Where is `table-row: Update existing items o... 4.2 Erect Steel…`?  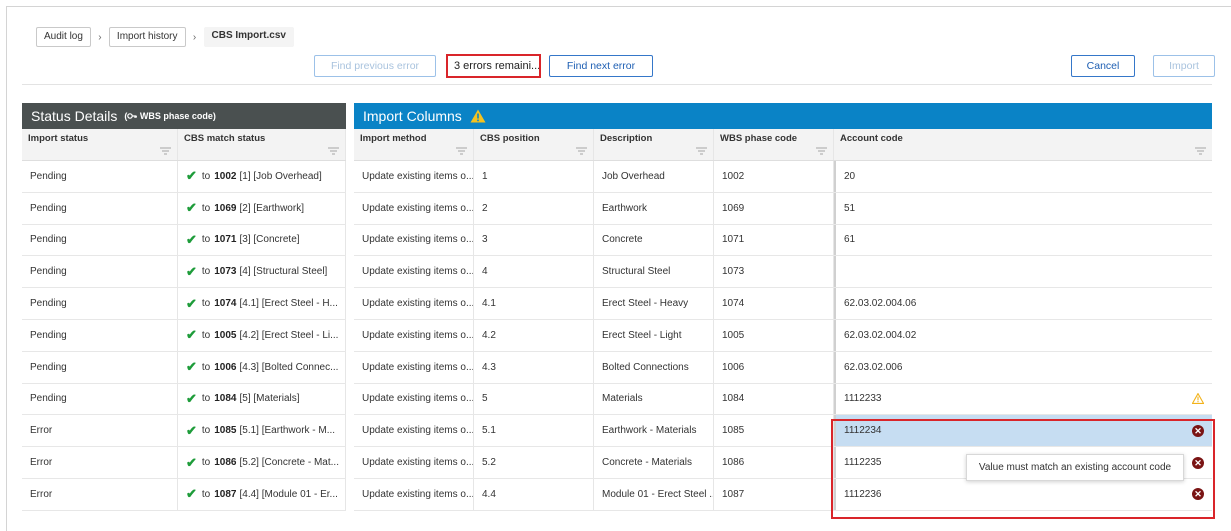
table-row: Update existing items o... 4.2 Erect Steel… is located at coordinates (783, 335).